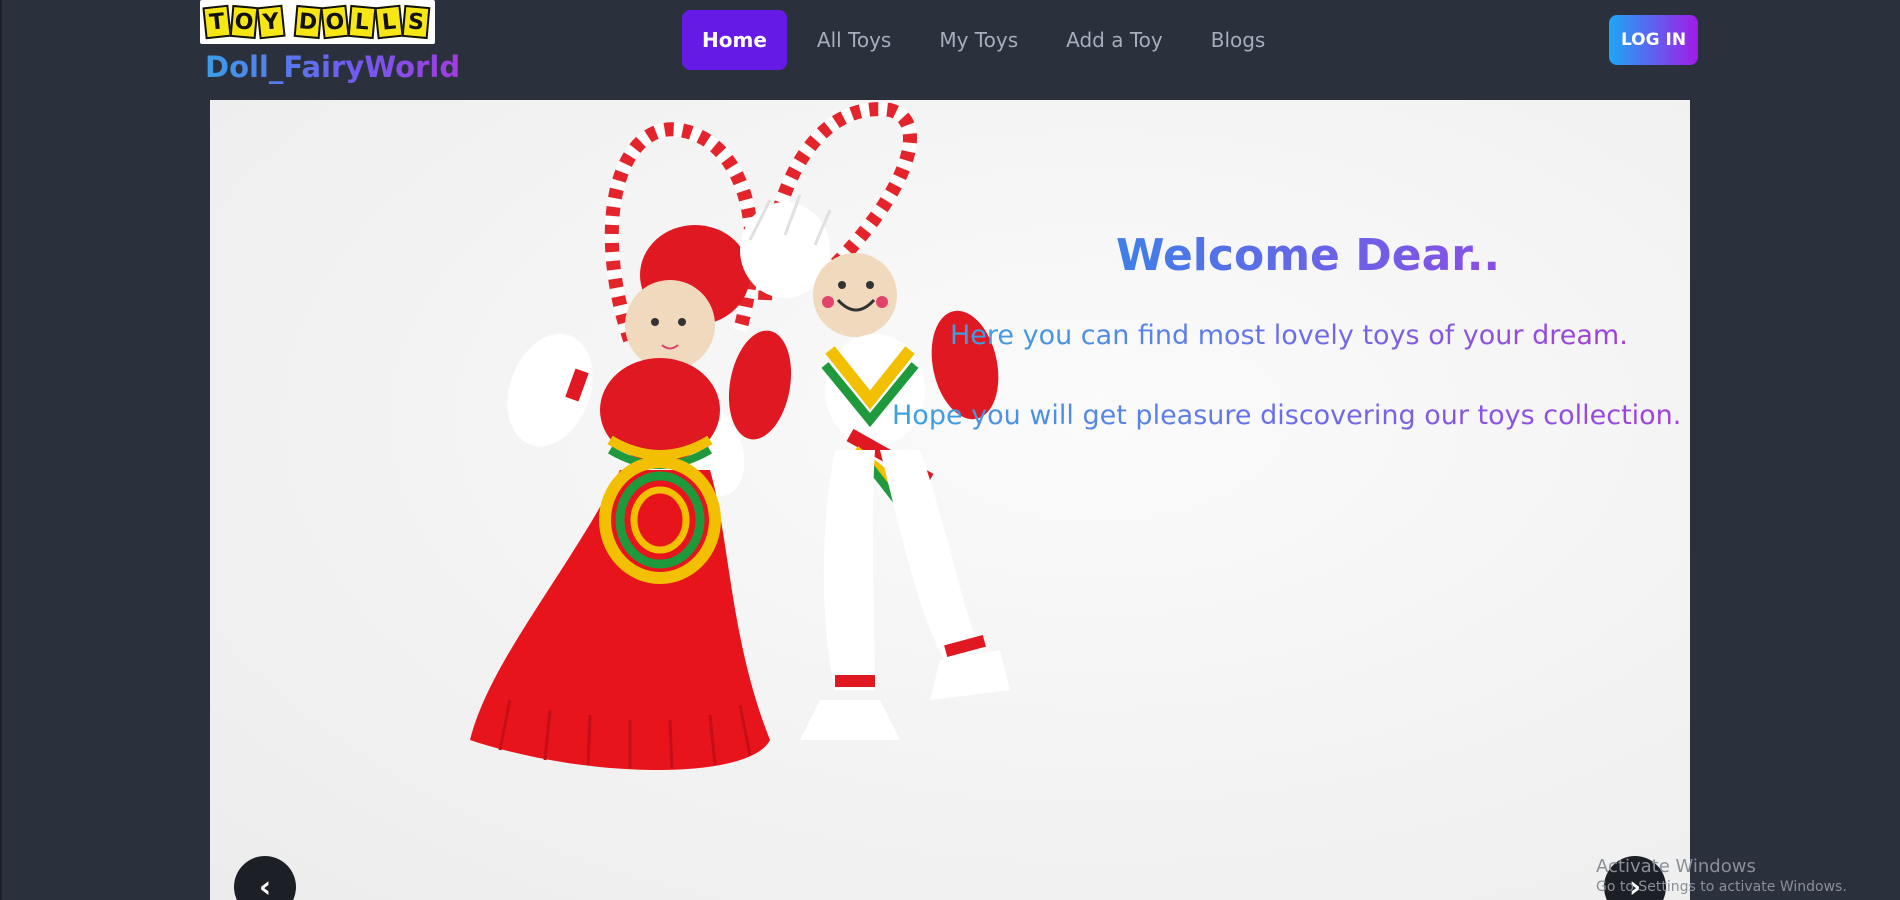 The height and width of the screenshot is (900, 1900). Describe the element at coordinates (1, 450) in the screenshot. I see `window-edge` at that location.